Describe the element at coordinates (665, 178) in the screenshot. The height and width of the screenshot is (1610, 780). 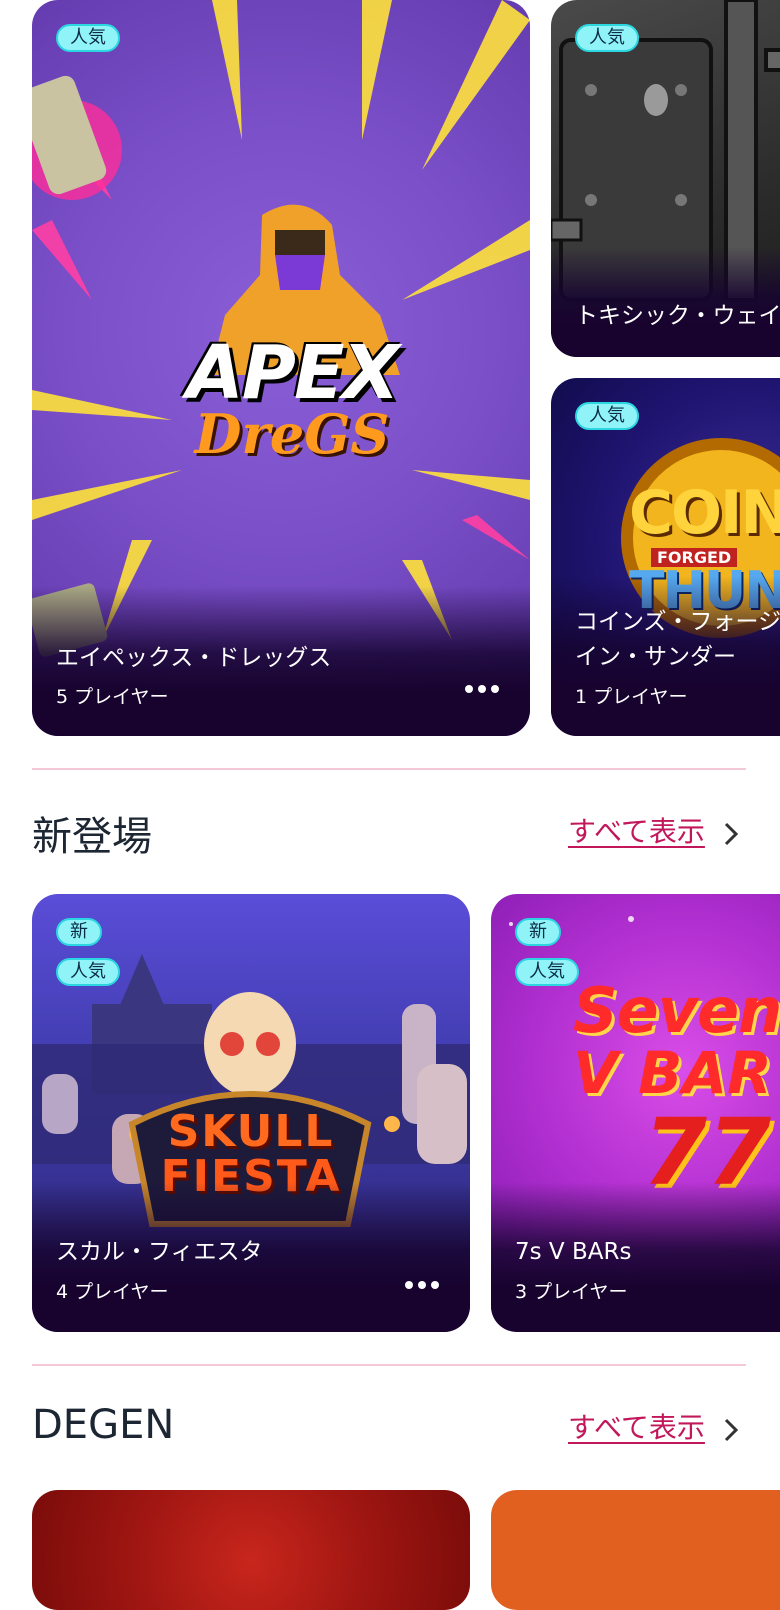
I see `game-card-toxic-way: 人気 トキシック・ウェイ` at that location.